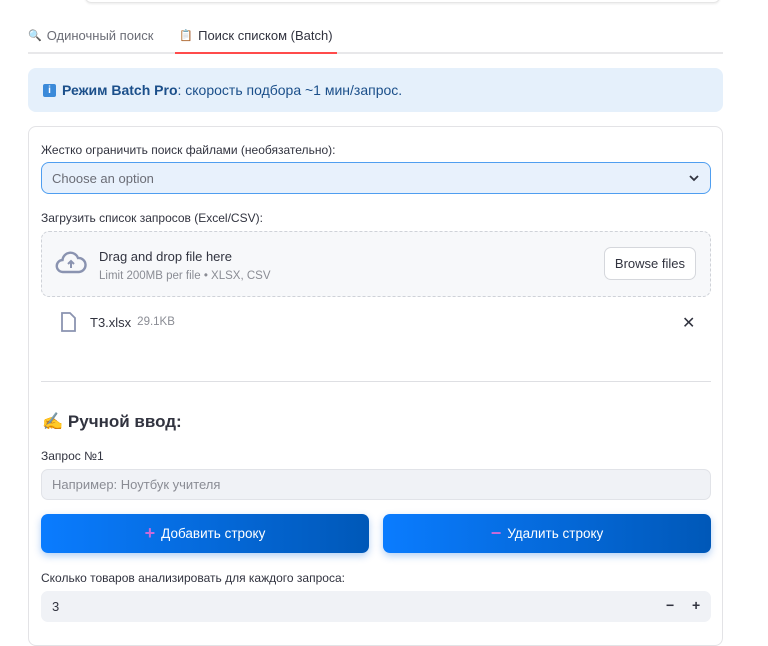 The height and width of the screenshot is (646, 768). I want to click on file-name: T3.xlsx, so click(111, 322).